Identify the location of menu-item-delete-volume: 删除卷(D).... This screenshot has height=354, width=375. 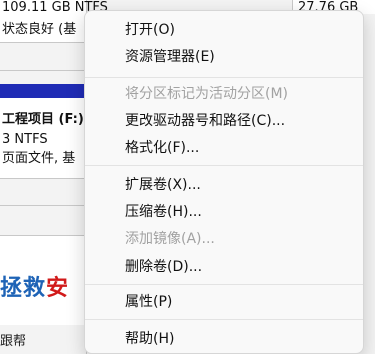
(163, 267).